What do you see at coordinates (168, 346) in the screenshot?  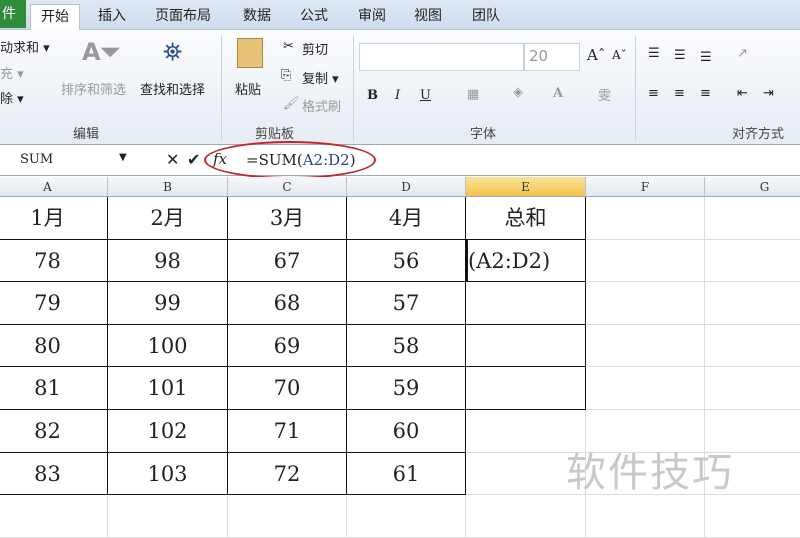 I see `cell-b4: 100` at bounding box center [168, 346].